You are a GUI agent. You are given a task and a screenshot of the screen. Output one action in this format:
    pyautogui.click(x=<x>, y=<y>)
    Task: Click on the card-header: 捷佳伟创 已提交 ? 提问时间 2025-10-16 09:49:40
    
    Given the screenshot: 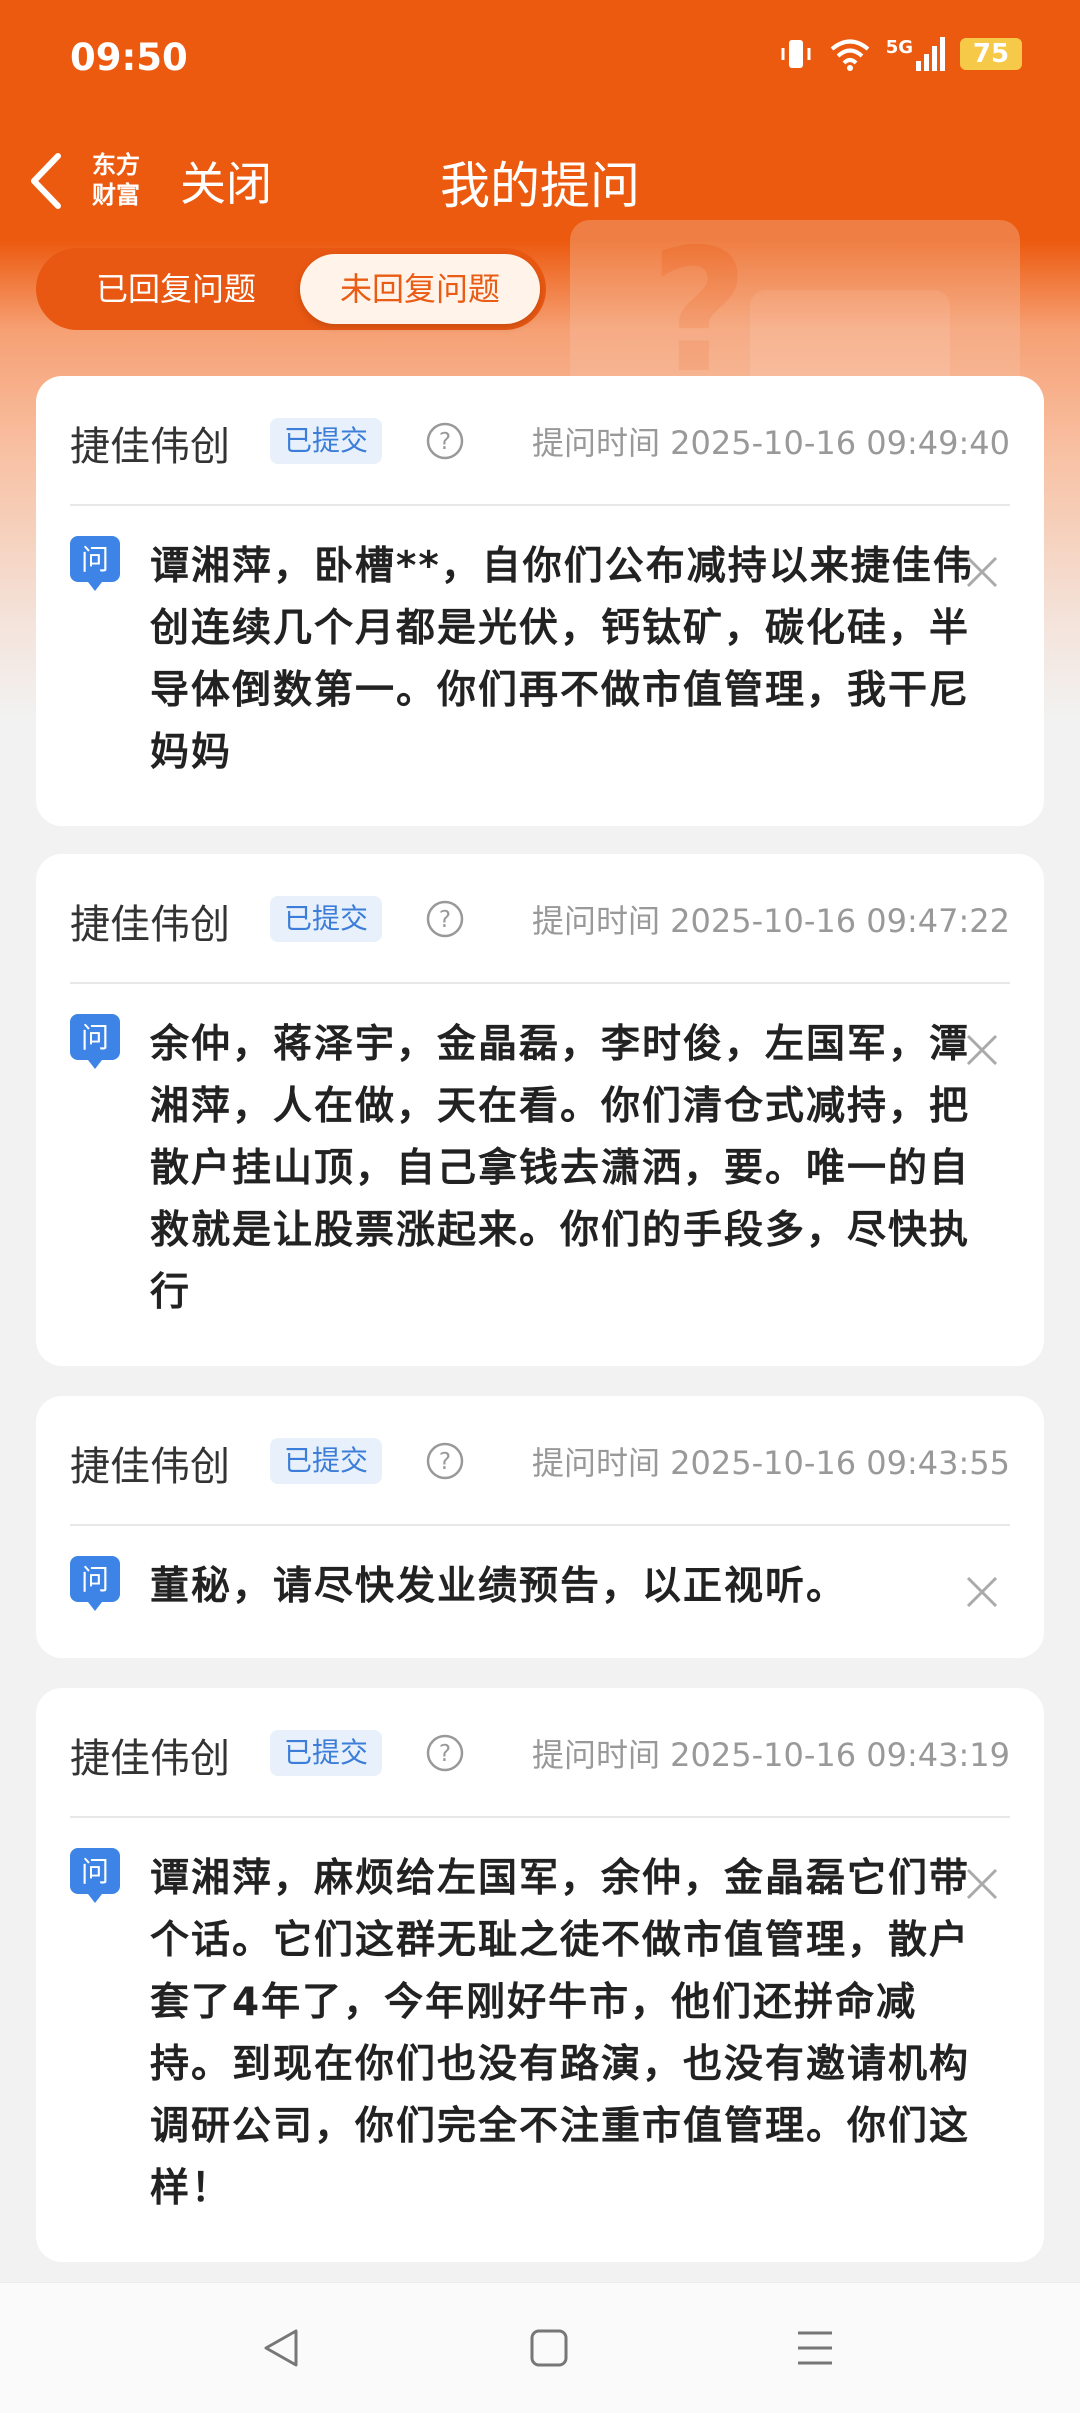 What is the action you would take?
    pyautogui.click(x=540, y=441)
    